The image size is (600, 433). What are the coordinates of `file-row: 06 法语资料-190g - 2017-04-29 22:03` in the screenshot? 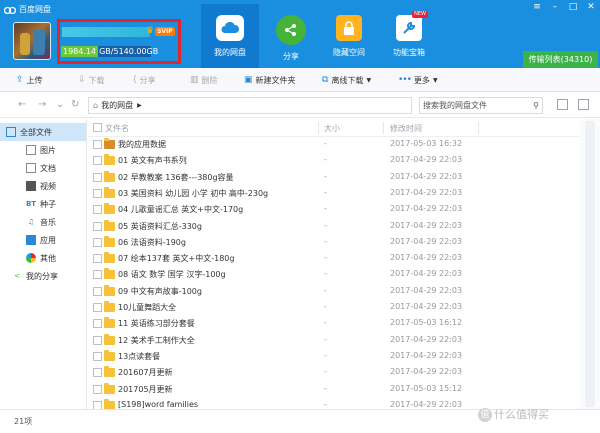 It's located at (334, 242).